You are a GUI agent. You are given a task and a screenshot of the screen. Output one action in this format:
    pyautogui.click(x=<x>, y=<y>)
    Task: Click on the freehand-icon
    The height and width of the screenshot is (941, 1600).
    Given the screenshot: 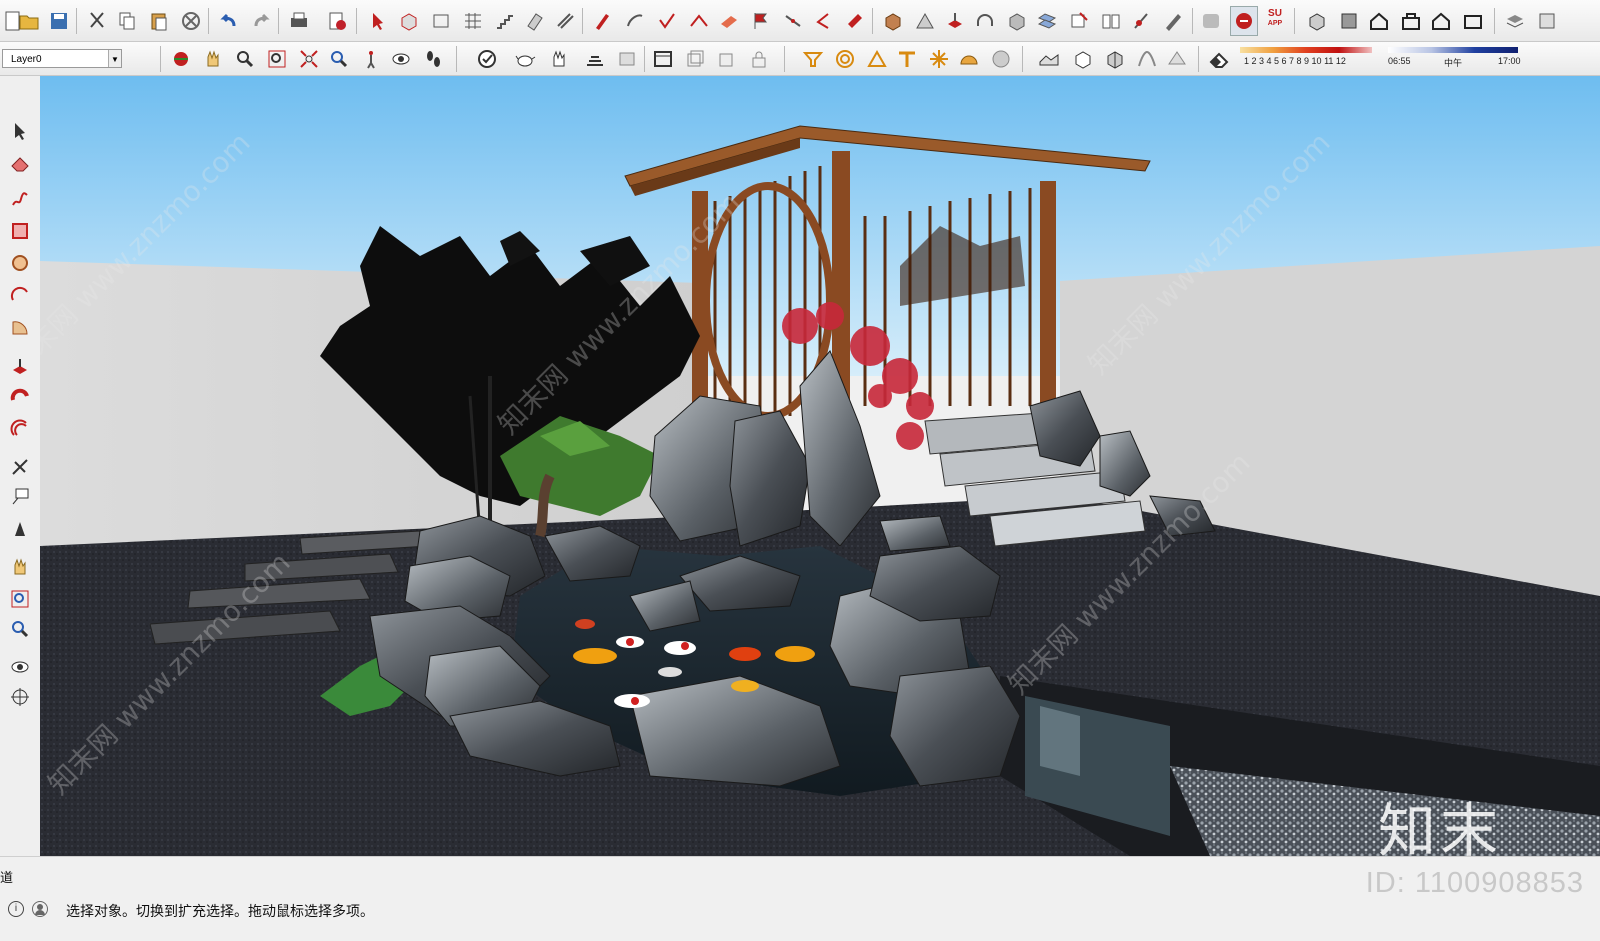 What is the action you would take?
    pyautogui.click(x=20, y=199)
    